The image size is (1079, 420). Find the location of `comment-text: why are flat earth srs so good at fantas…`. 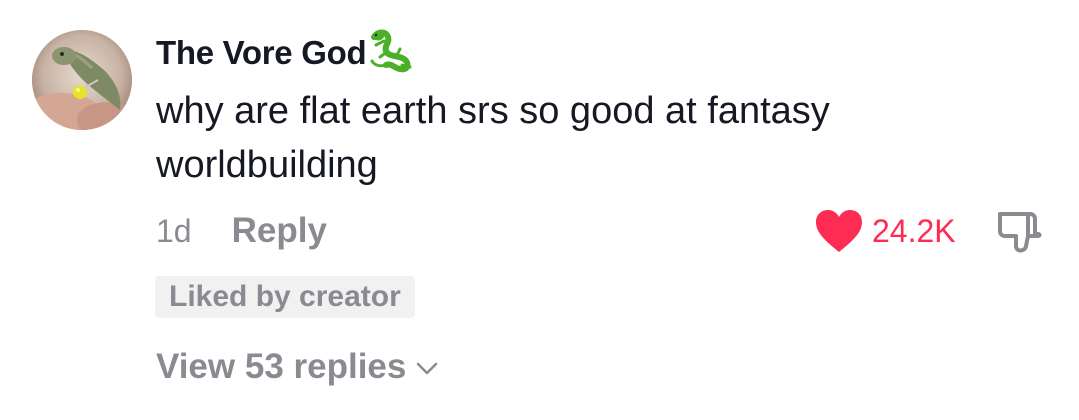

comment-text: why are flat earth srs so good at fantas… is located at coordinates (493, 138).